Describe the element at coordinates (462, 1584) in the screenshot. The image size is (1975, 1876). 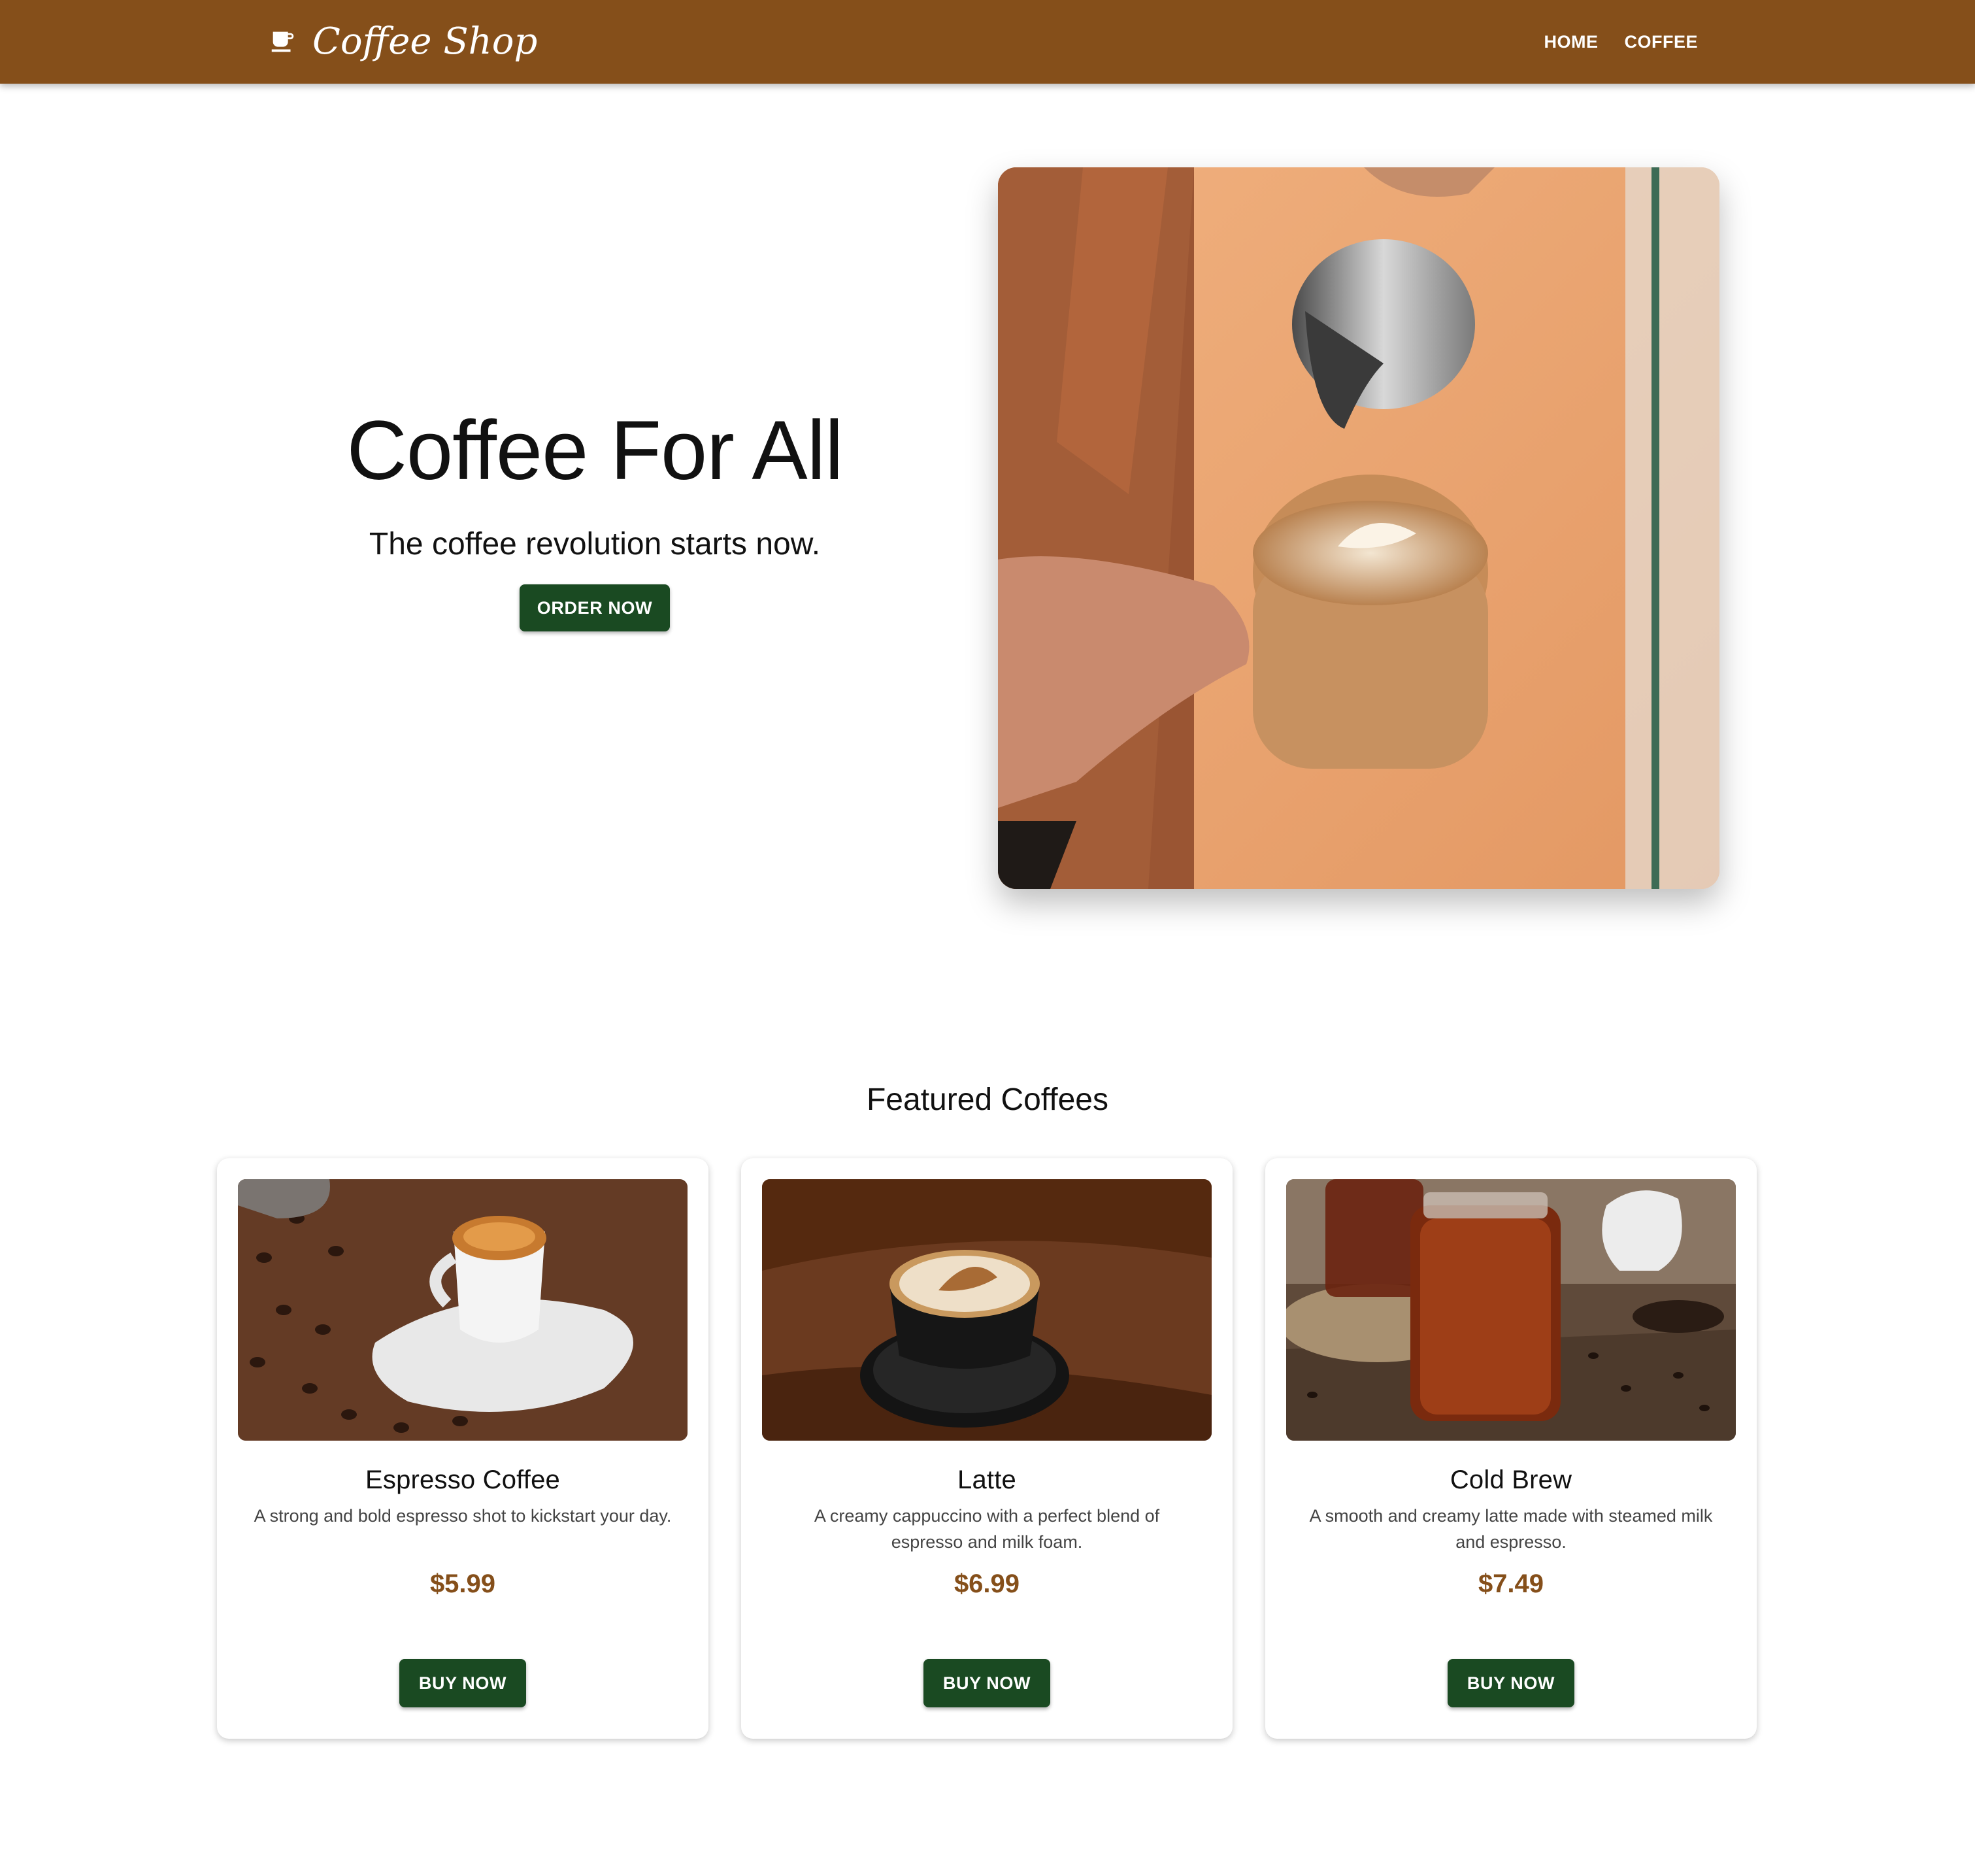
I see `product-price: $5.99` at that location.